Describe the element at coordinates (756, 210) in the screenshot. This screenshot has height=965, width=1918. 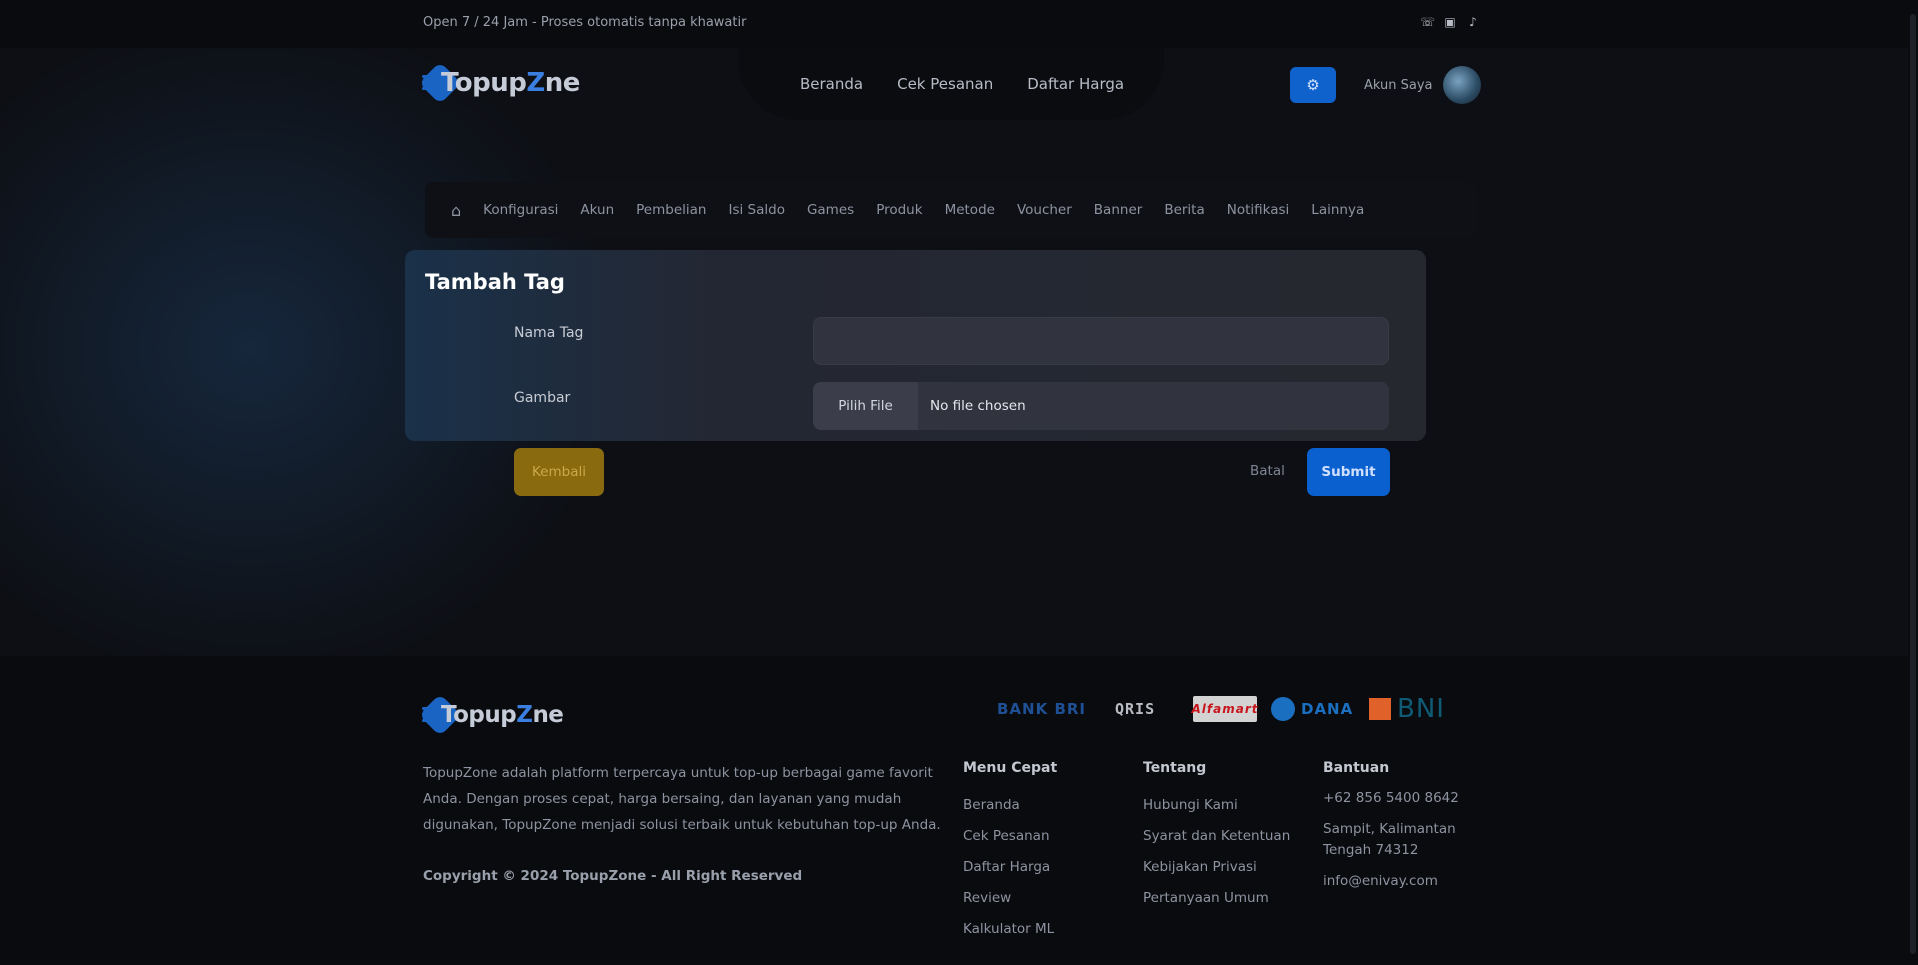
I see `admin-nav-isi-saldo: Isi Saldo` at that location.